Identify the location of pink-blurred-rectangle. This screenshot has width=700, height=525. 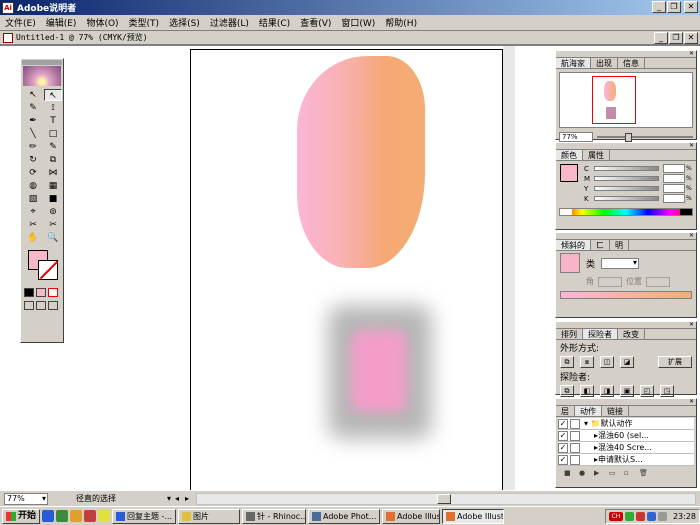
(379, 371).